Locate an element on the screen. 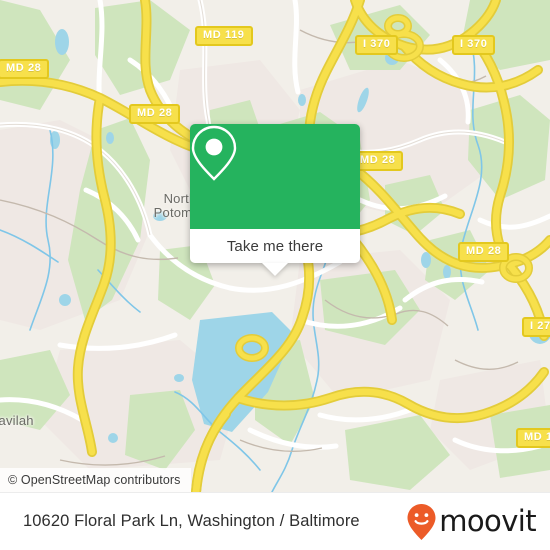  shield-i-270: I 270 is located at coordinates (536, 327).